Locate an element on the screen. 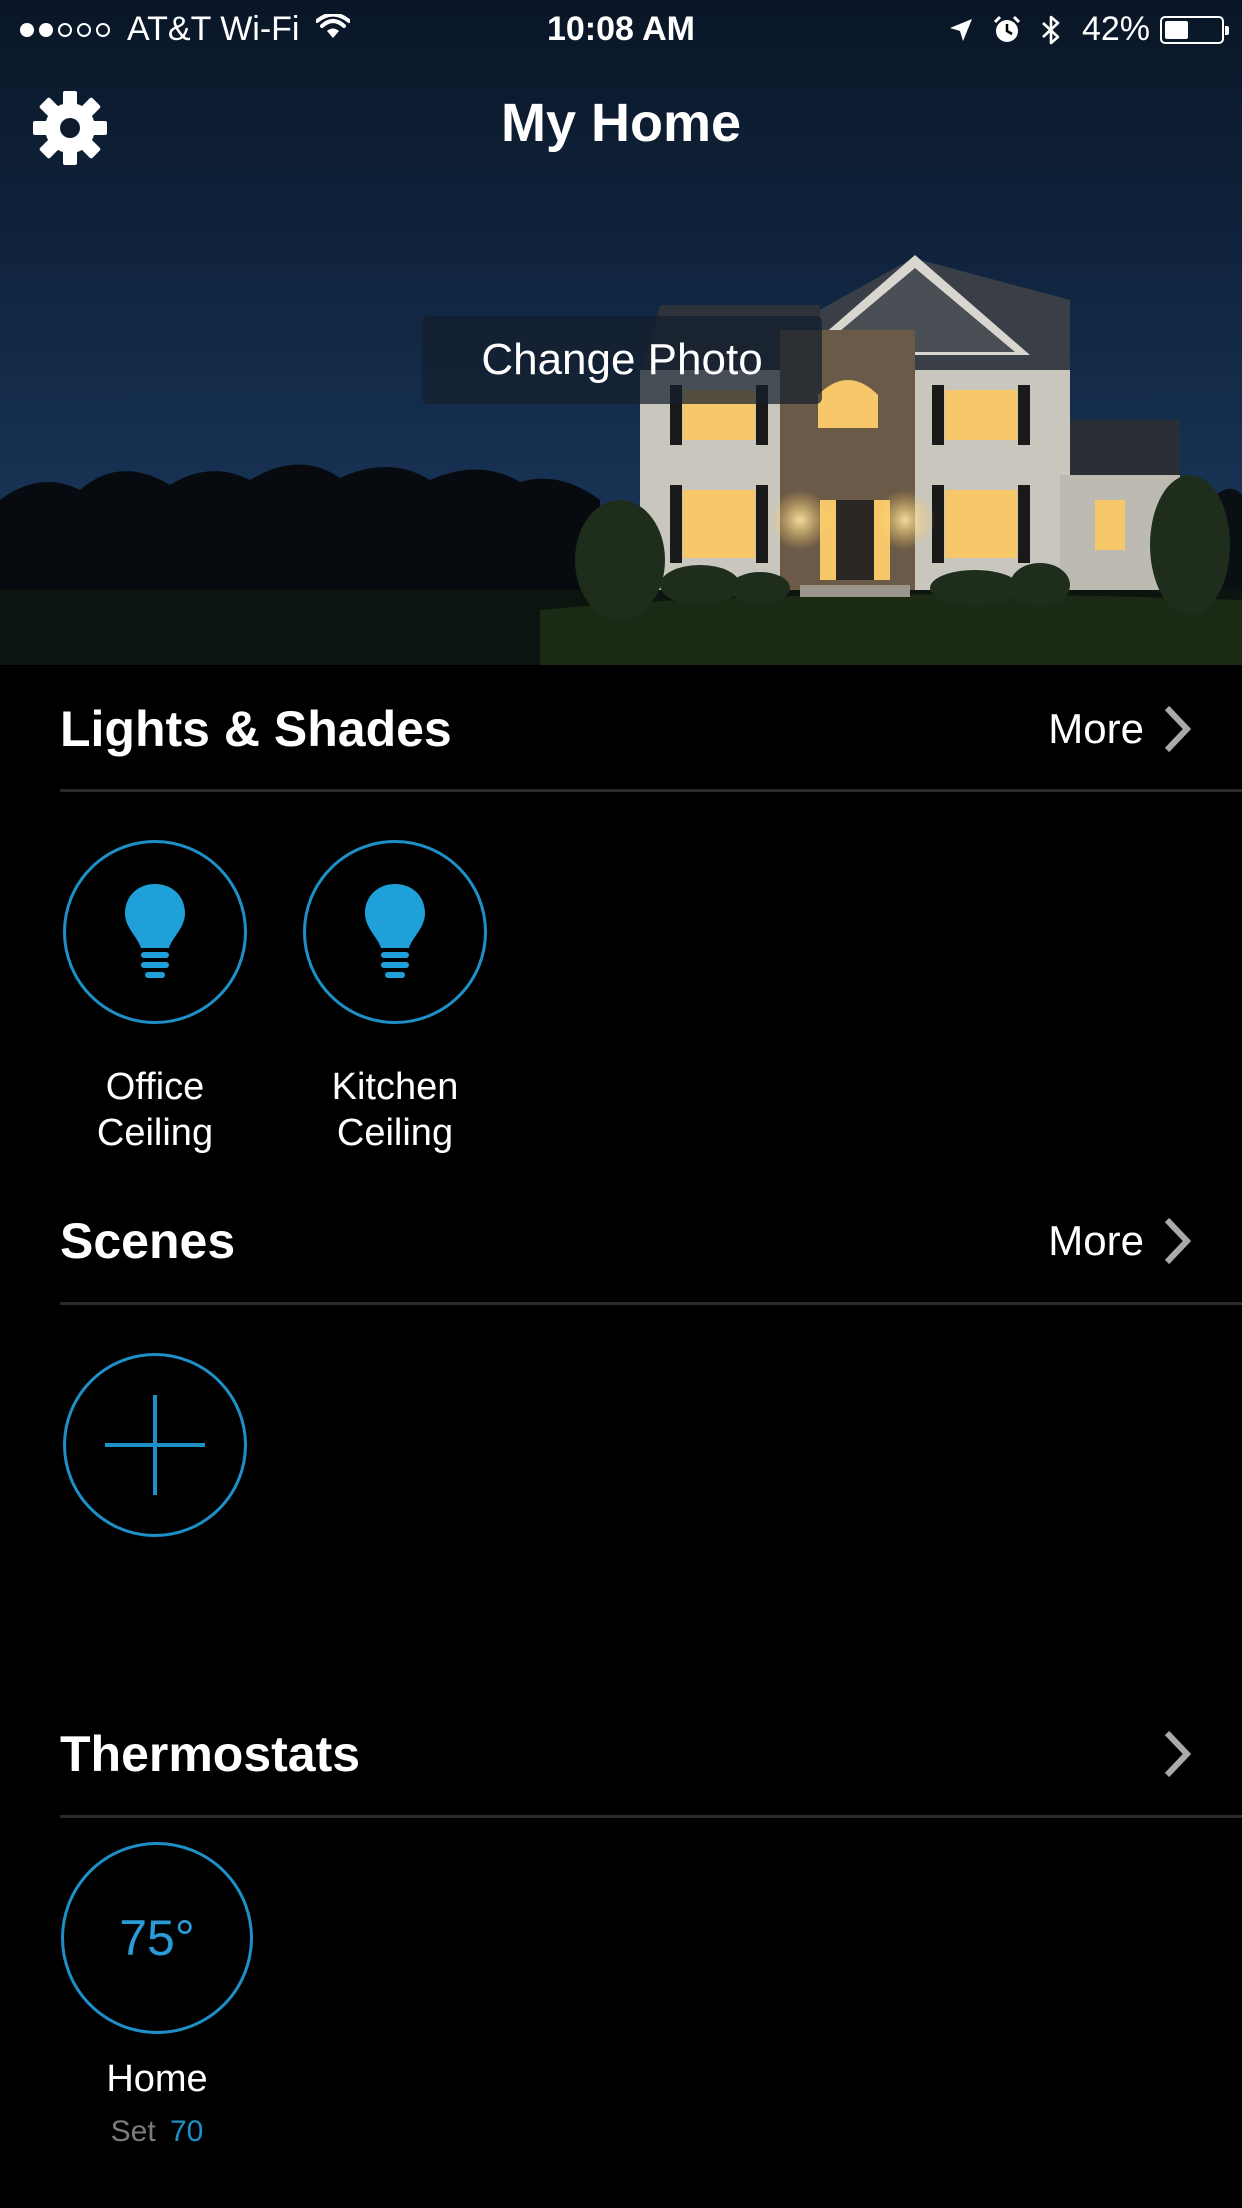 This screenshot has width=1242, height=2208. scenes-section-header: Scenes More is located at coordinates (651, 1241).